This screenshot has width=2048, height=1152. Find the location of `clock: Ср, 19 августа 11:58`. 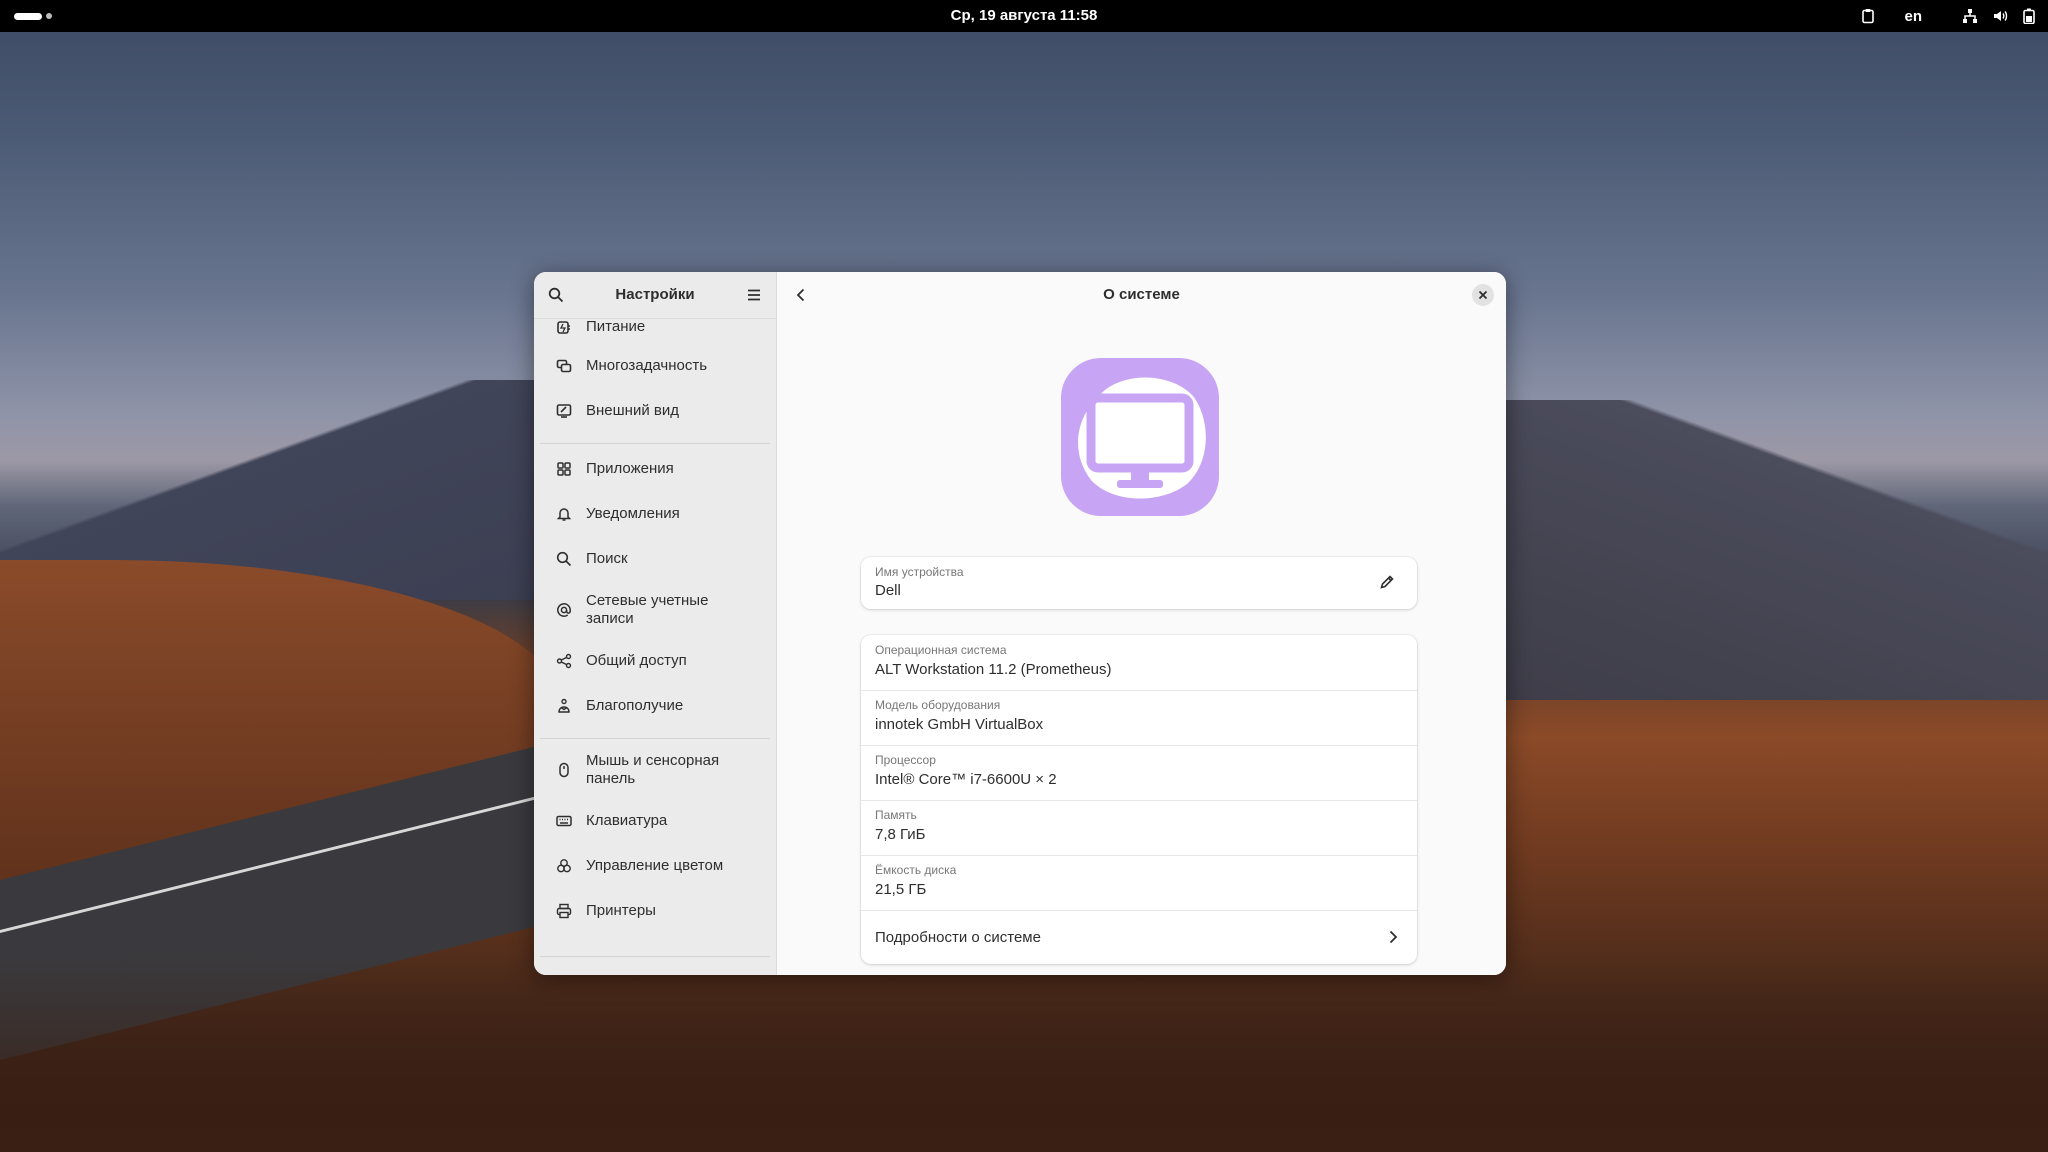

clock: Ср, 19 августа 11:58 is located at coordinates (1024, 16).